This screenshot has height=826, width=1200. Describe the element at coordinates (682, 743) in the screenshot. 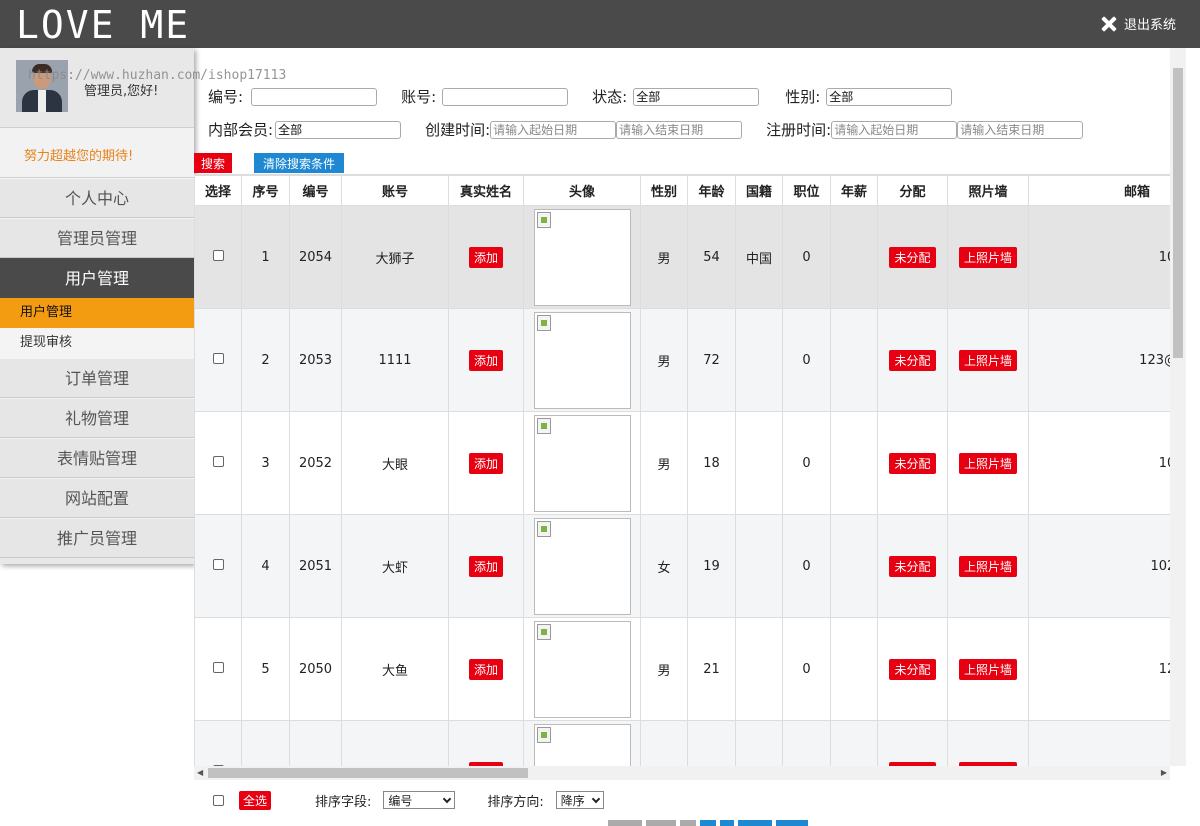

I see `table-row: 添加未分配上照片墙` at that location.